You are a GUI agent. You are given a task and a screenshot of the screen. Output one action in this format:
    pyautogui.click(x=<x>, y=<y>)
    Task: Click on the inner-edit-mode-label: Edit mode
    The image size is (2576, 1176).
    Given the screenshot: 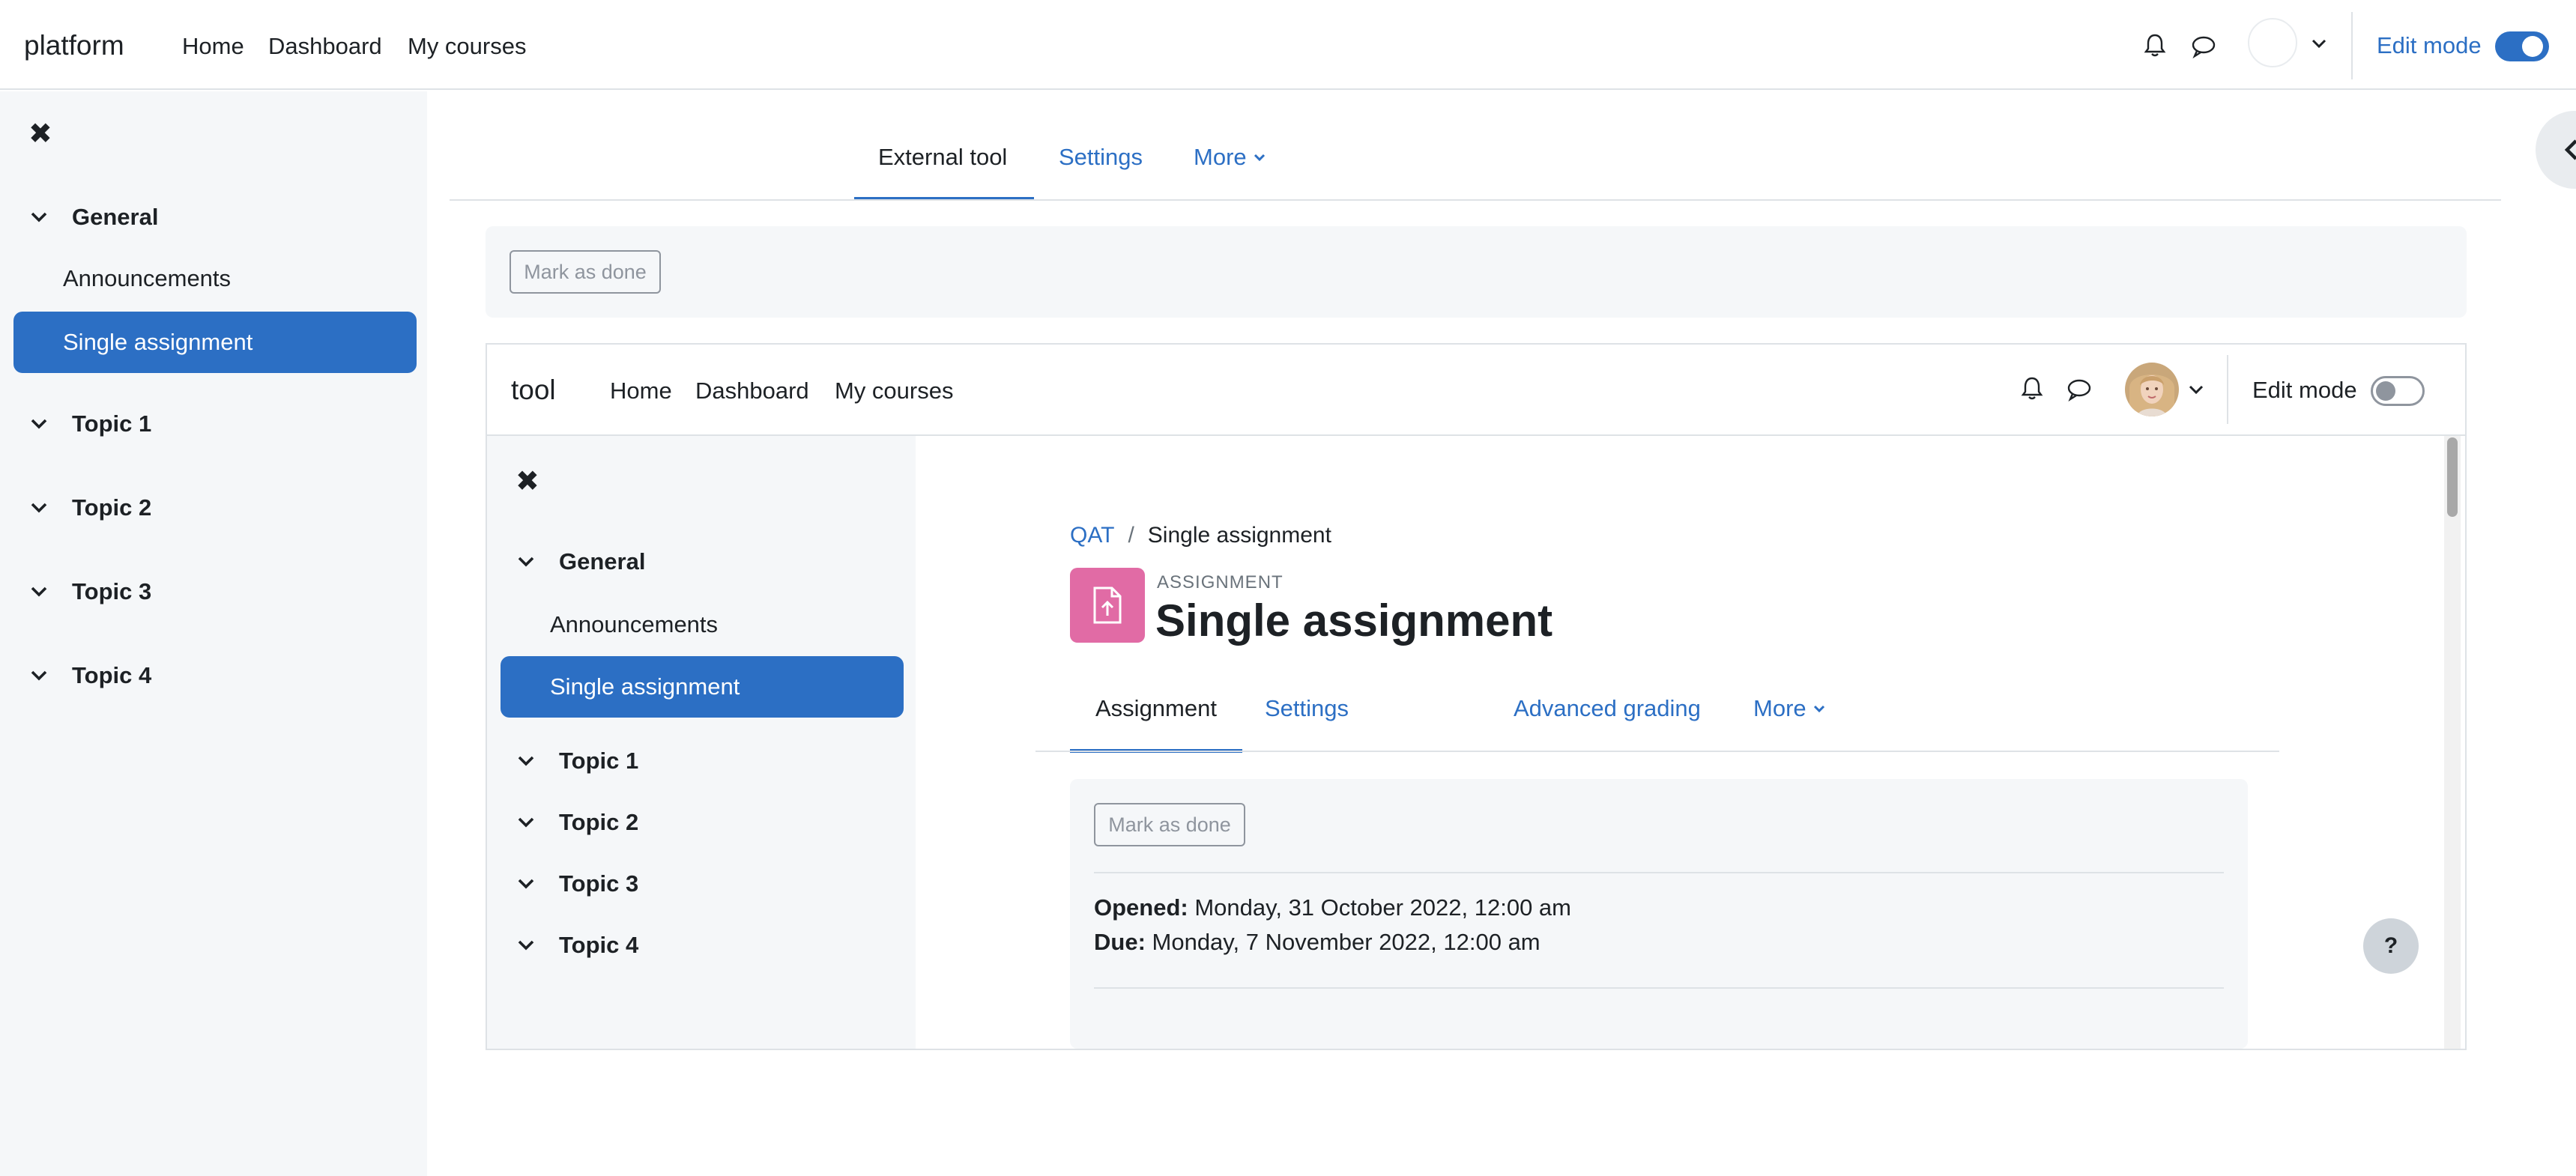 What is the action you would take?
    pyautogui.click(x=2304, y=390)
    